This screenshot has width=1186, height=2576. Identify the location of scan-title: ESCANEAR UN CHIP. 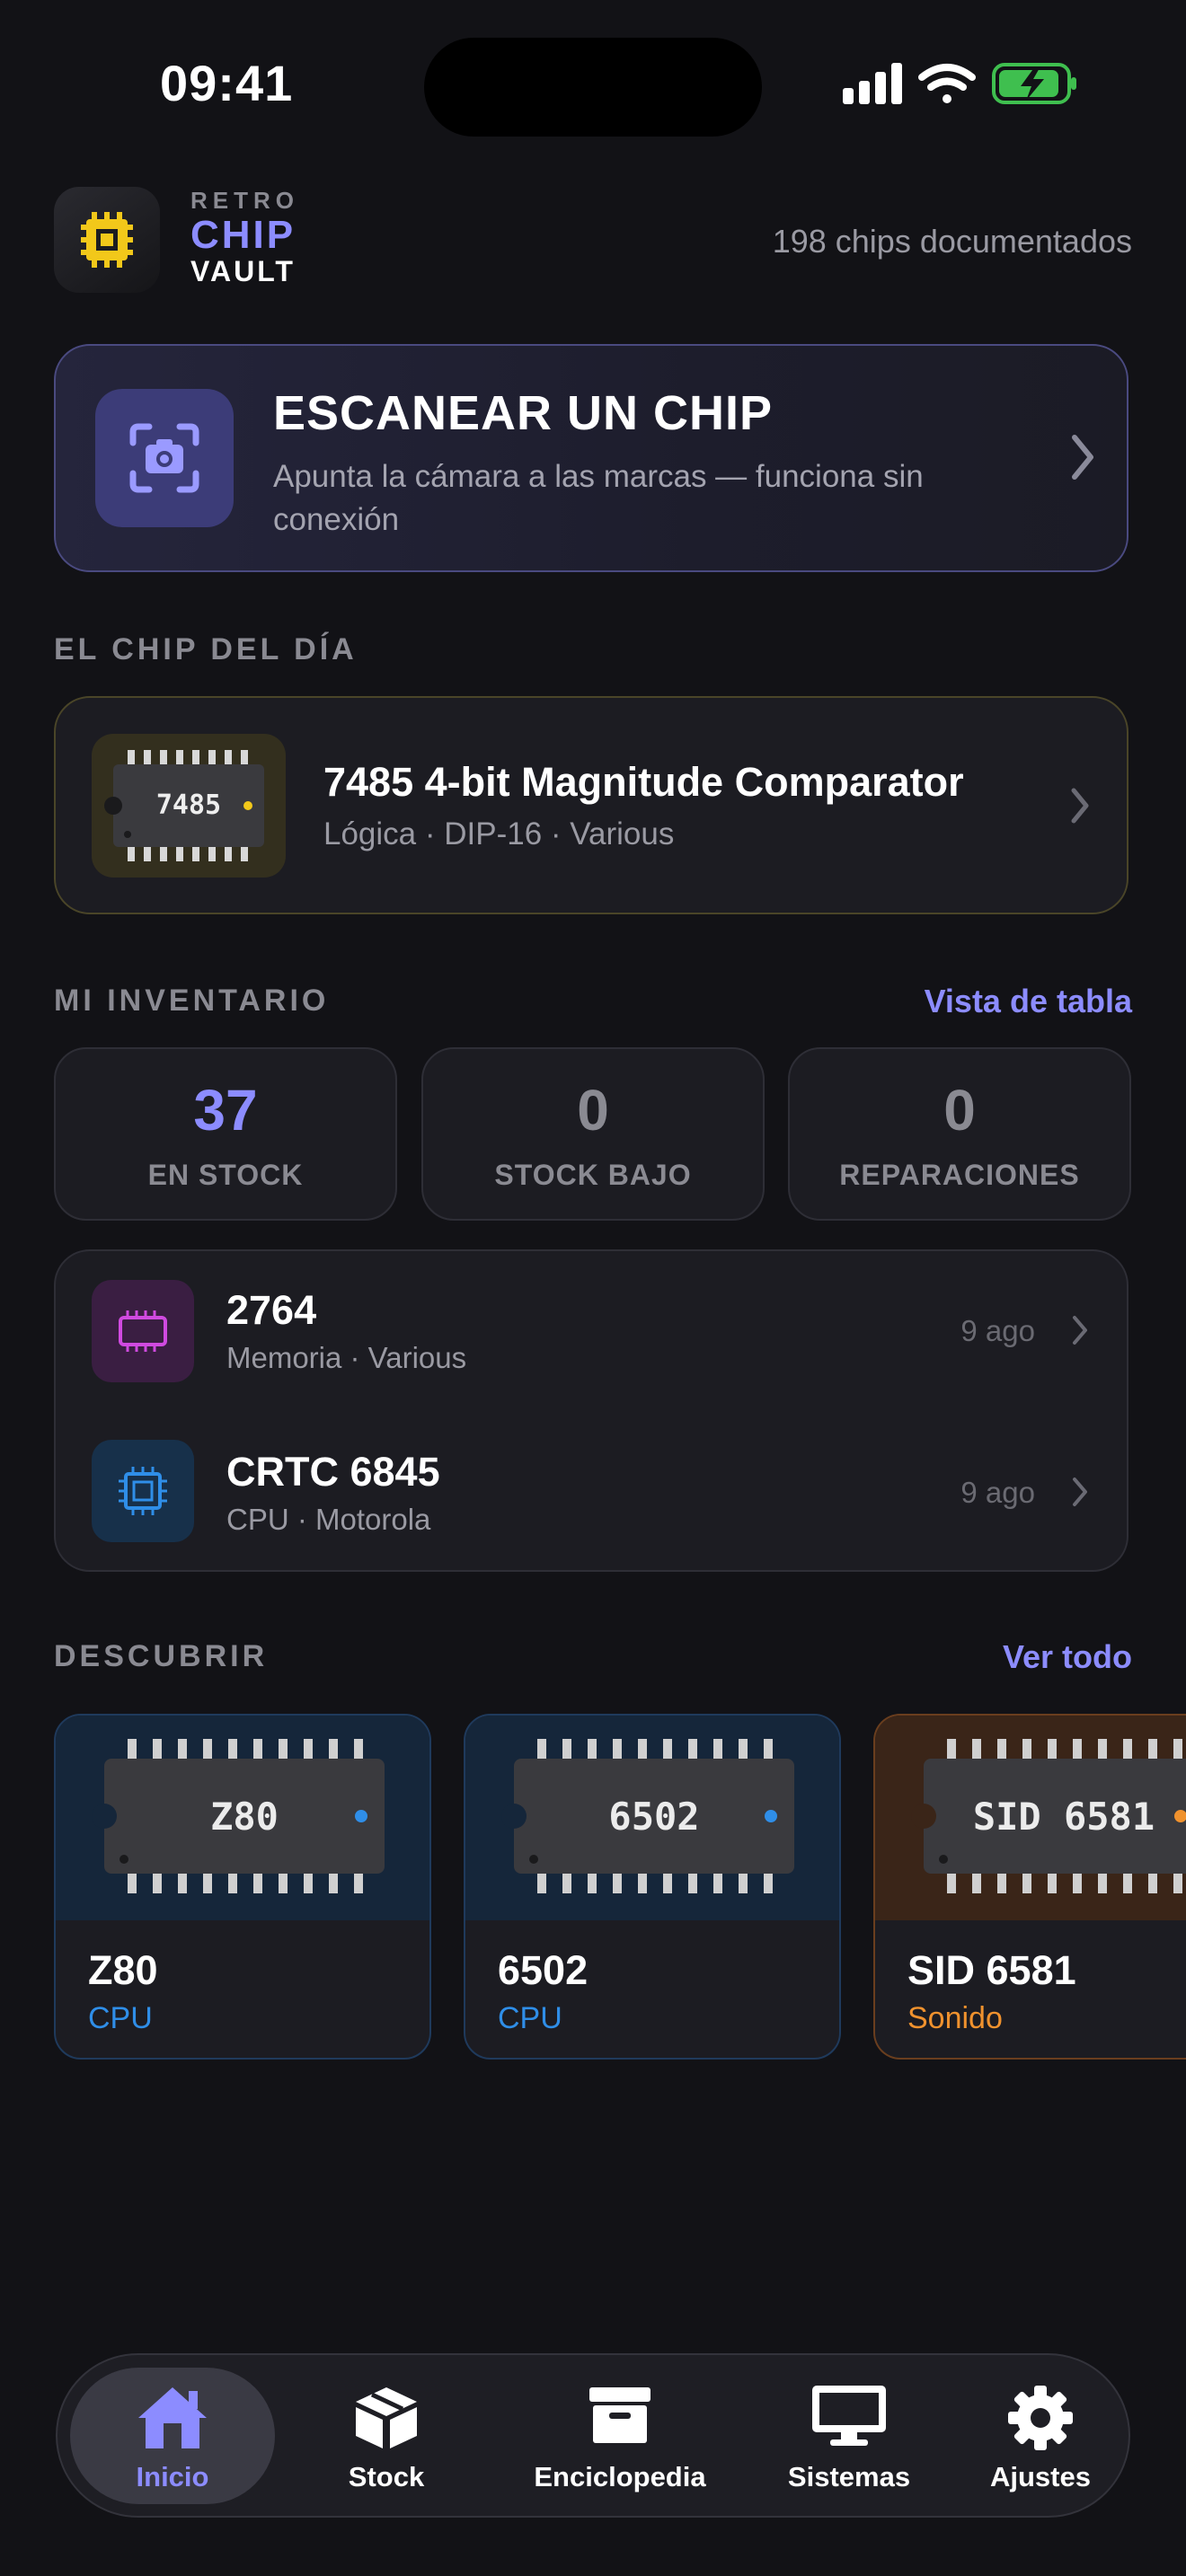
(523, 413).